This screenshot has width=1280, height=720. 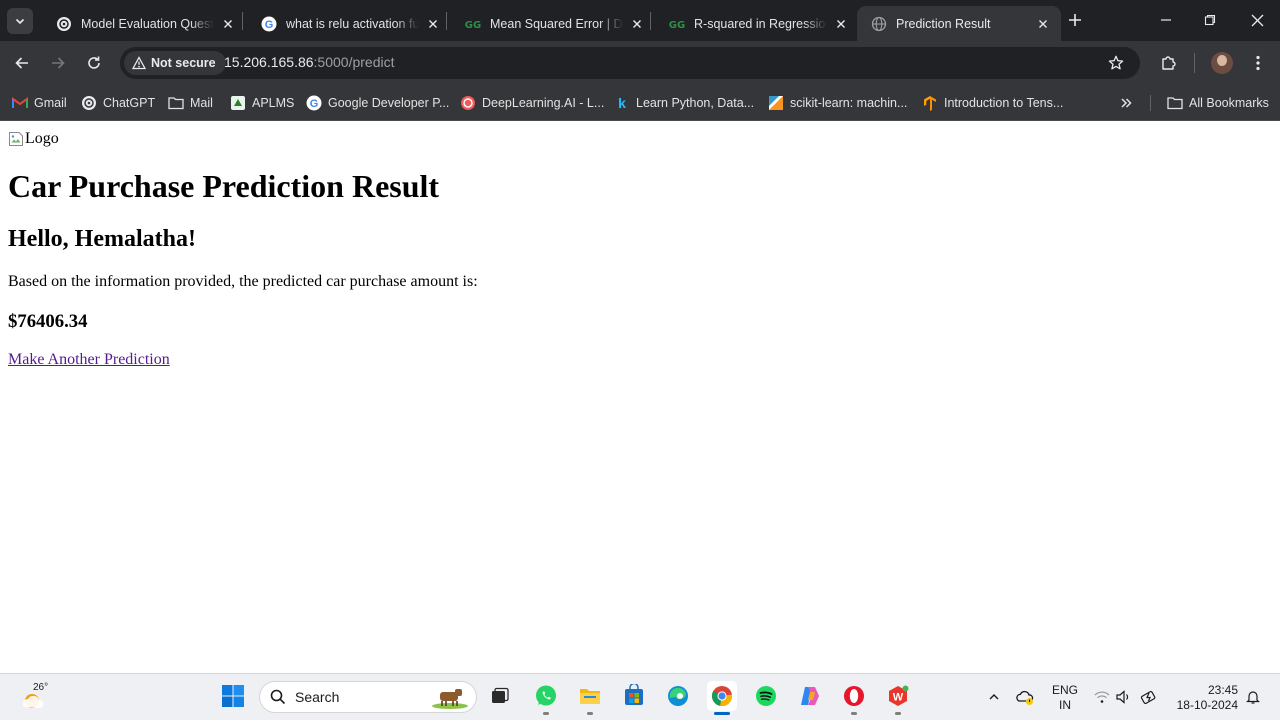 I want to click on chatgpt-icon, so click(x=89, y=103).